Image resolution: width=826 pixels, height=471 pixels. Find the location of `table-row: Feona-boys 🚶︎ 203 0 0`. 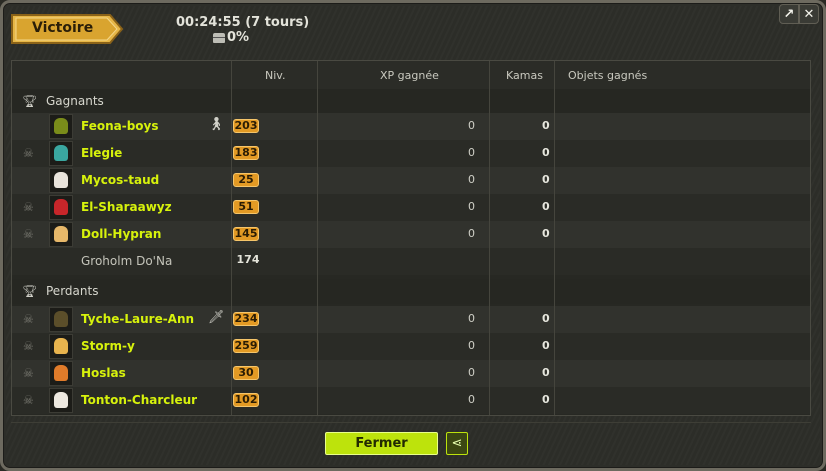

table-row: Feona-boys 🚶︎ 203 0 0 is located at coordinates (411, 126).